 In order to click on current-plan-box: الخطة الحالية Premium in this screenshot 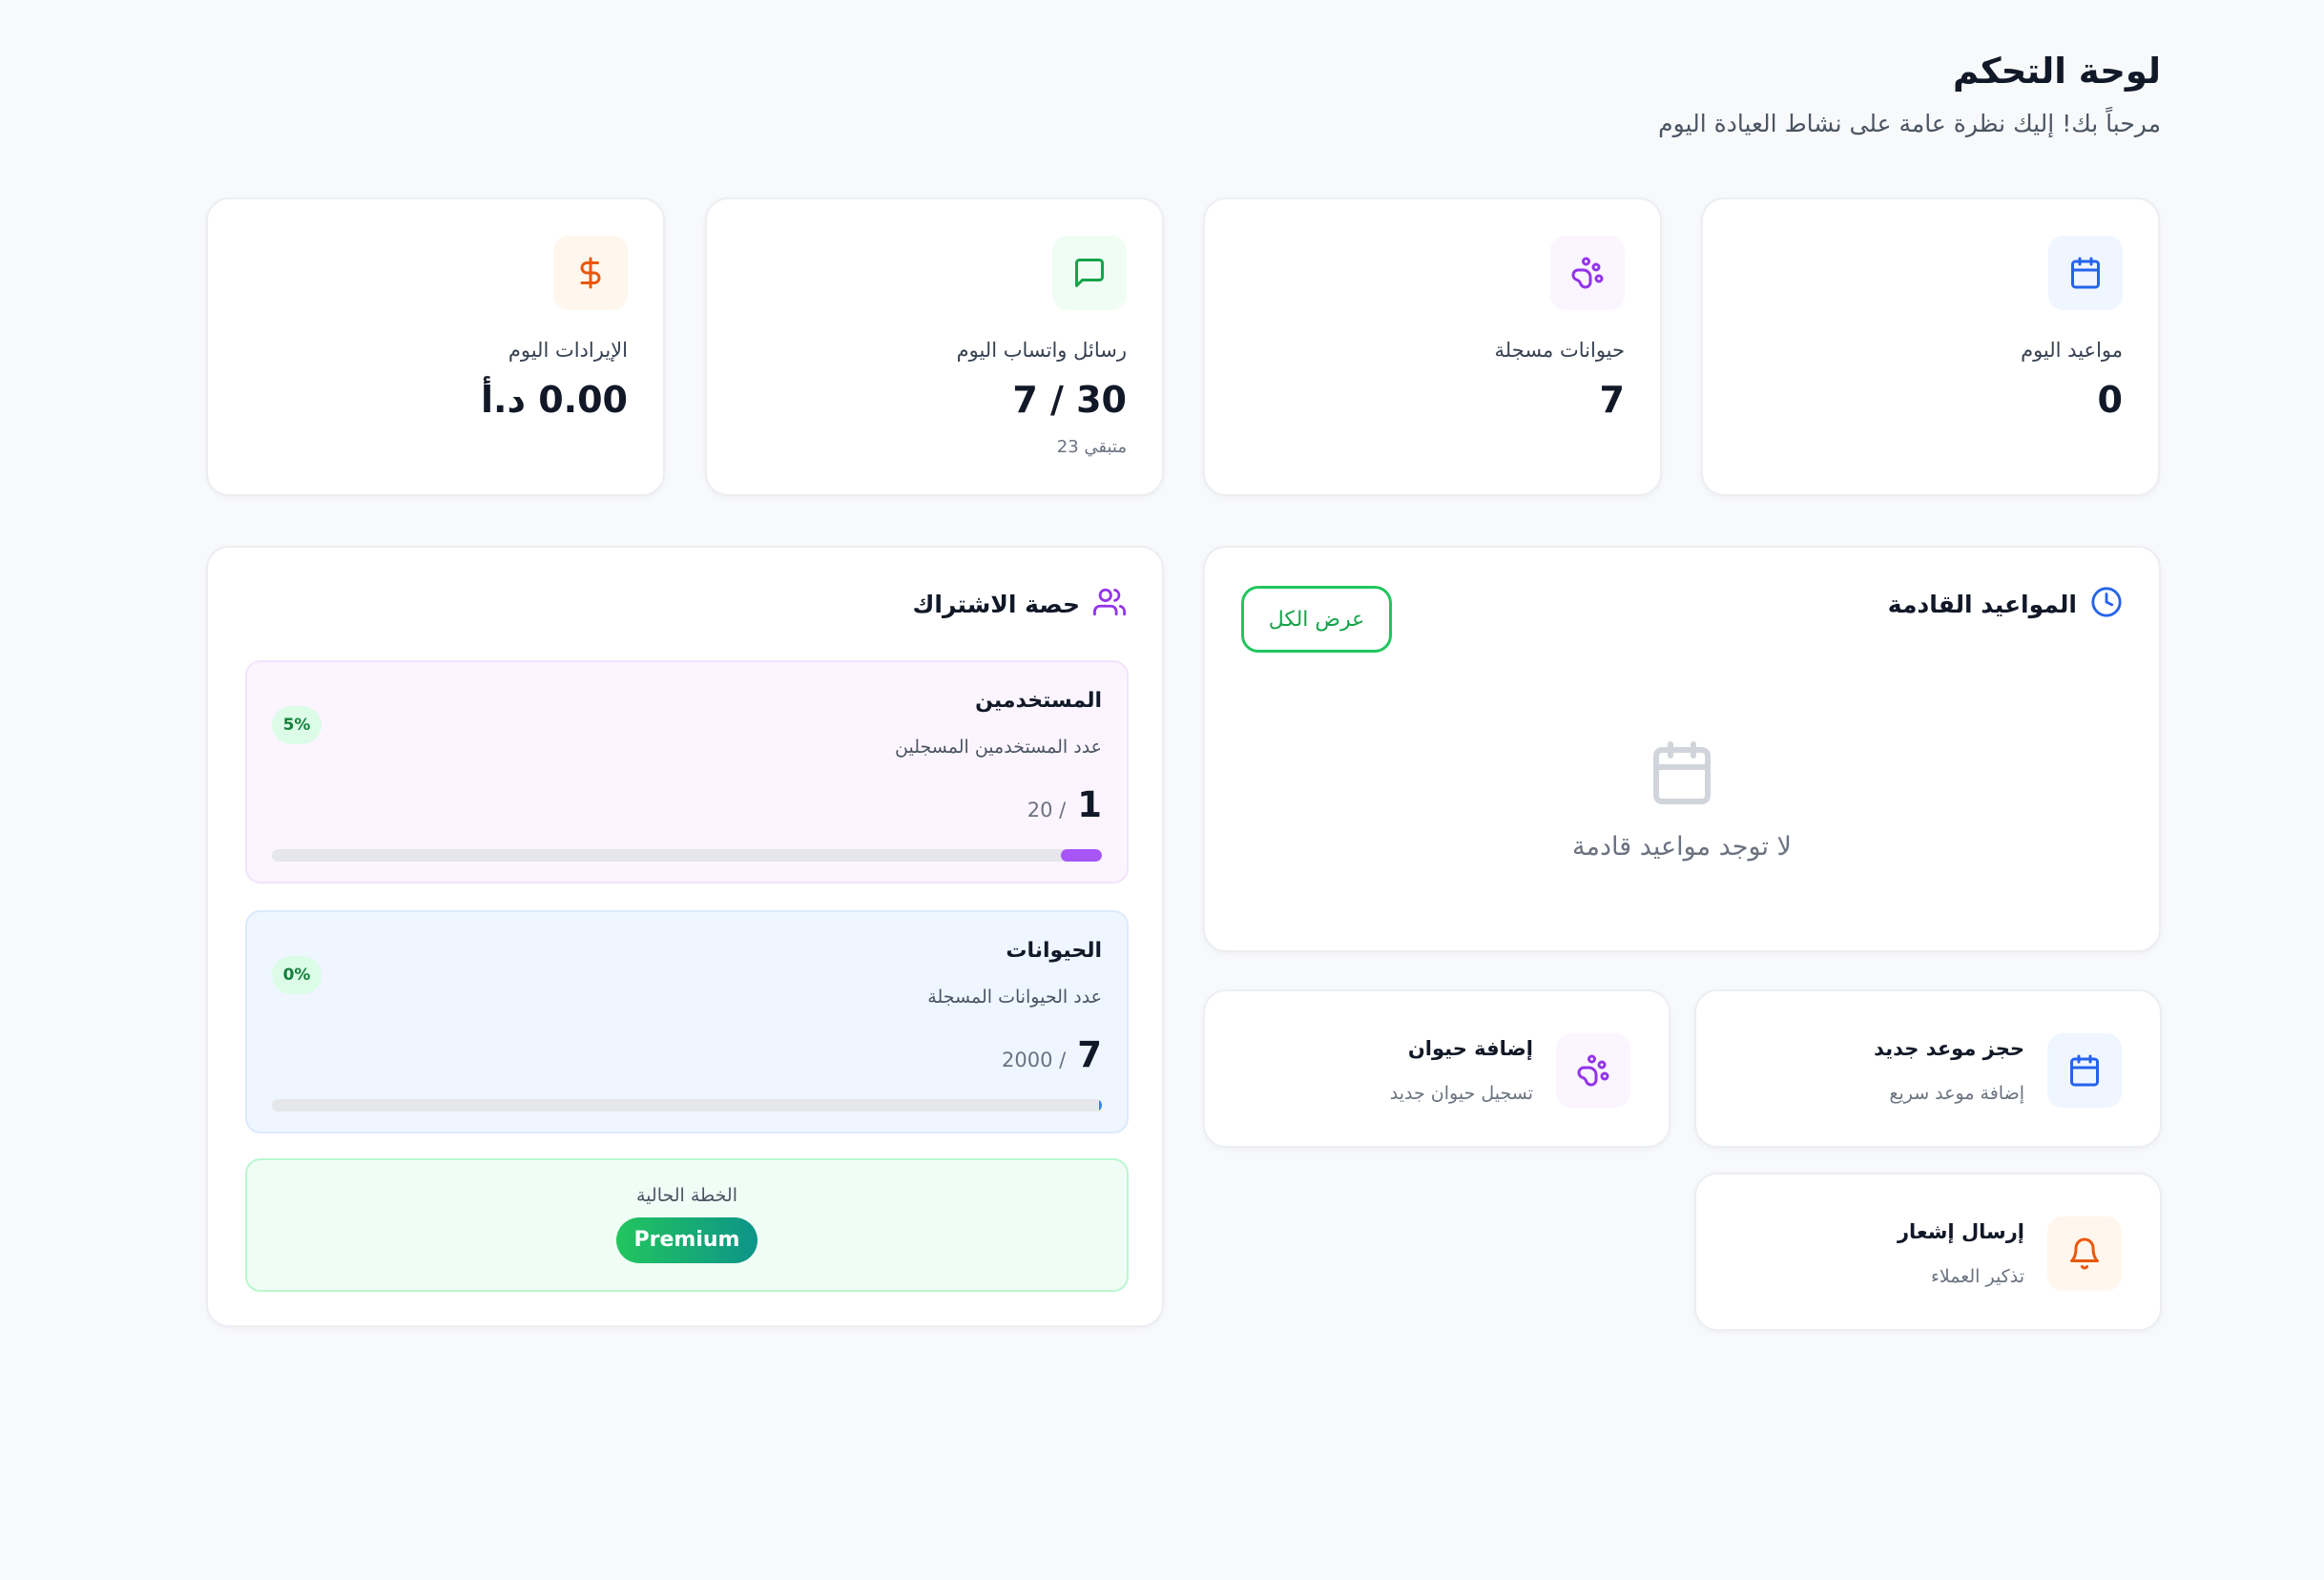, I will do `click(687, 1225)`.